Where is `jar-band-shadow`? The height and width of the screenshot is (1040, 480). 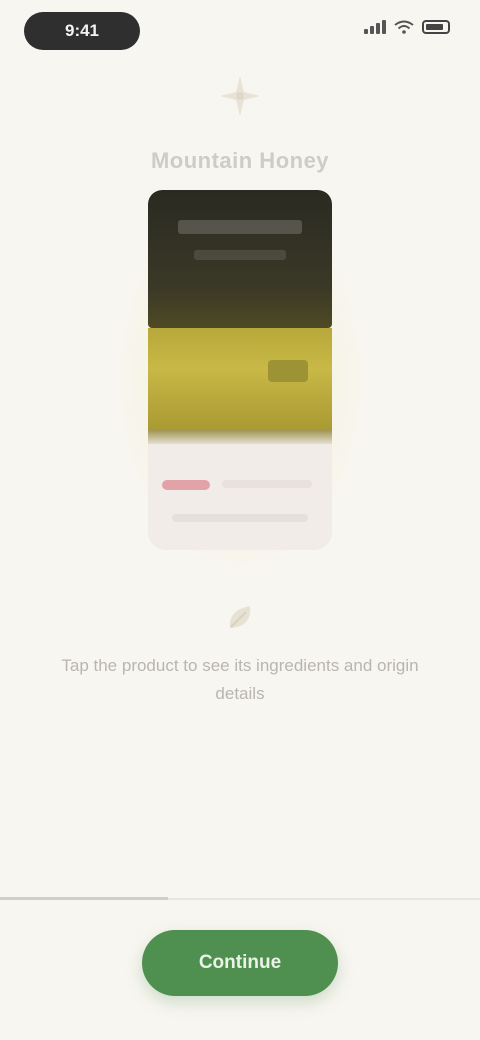 jar-band-shadow is located at coordinates (240, 437).